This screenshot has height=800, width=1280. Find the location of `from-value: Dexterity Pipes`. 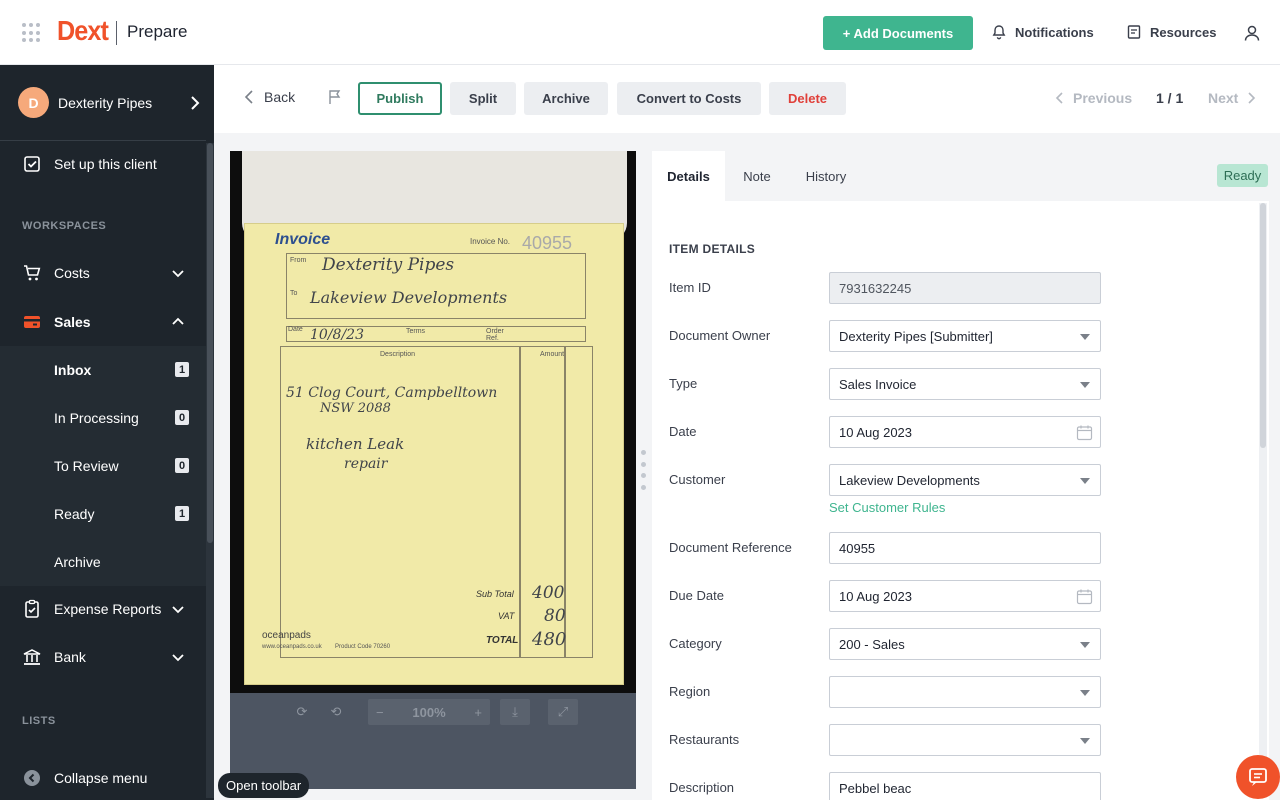

from-value: Dexterity Pipes is located at coordinates (388, 265).